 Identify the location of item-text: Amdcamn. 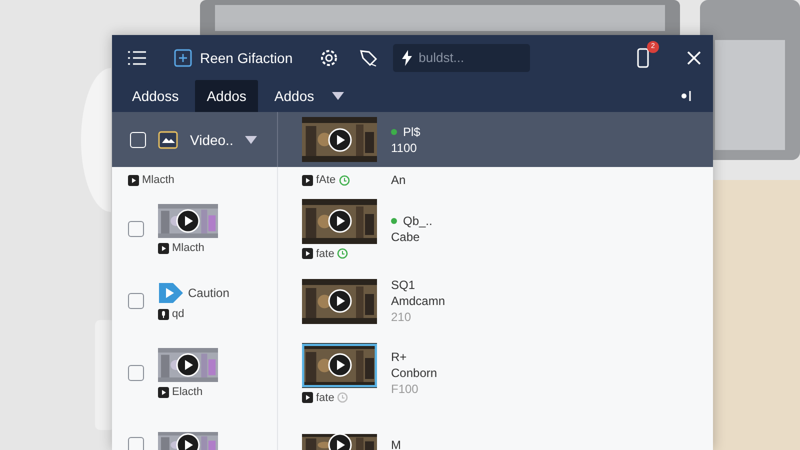
(418, 301).